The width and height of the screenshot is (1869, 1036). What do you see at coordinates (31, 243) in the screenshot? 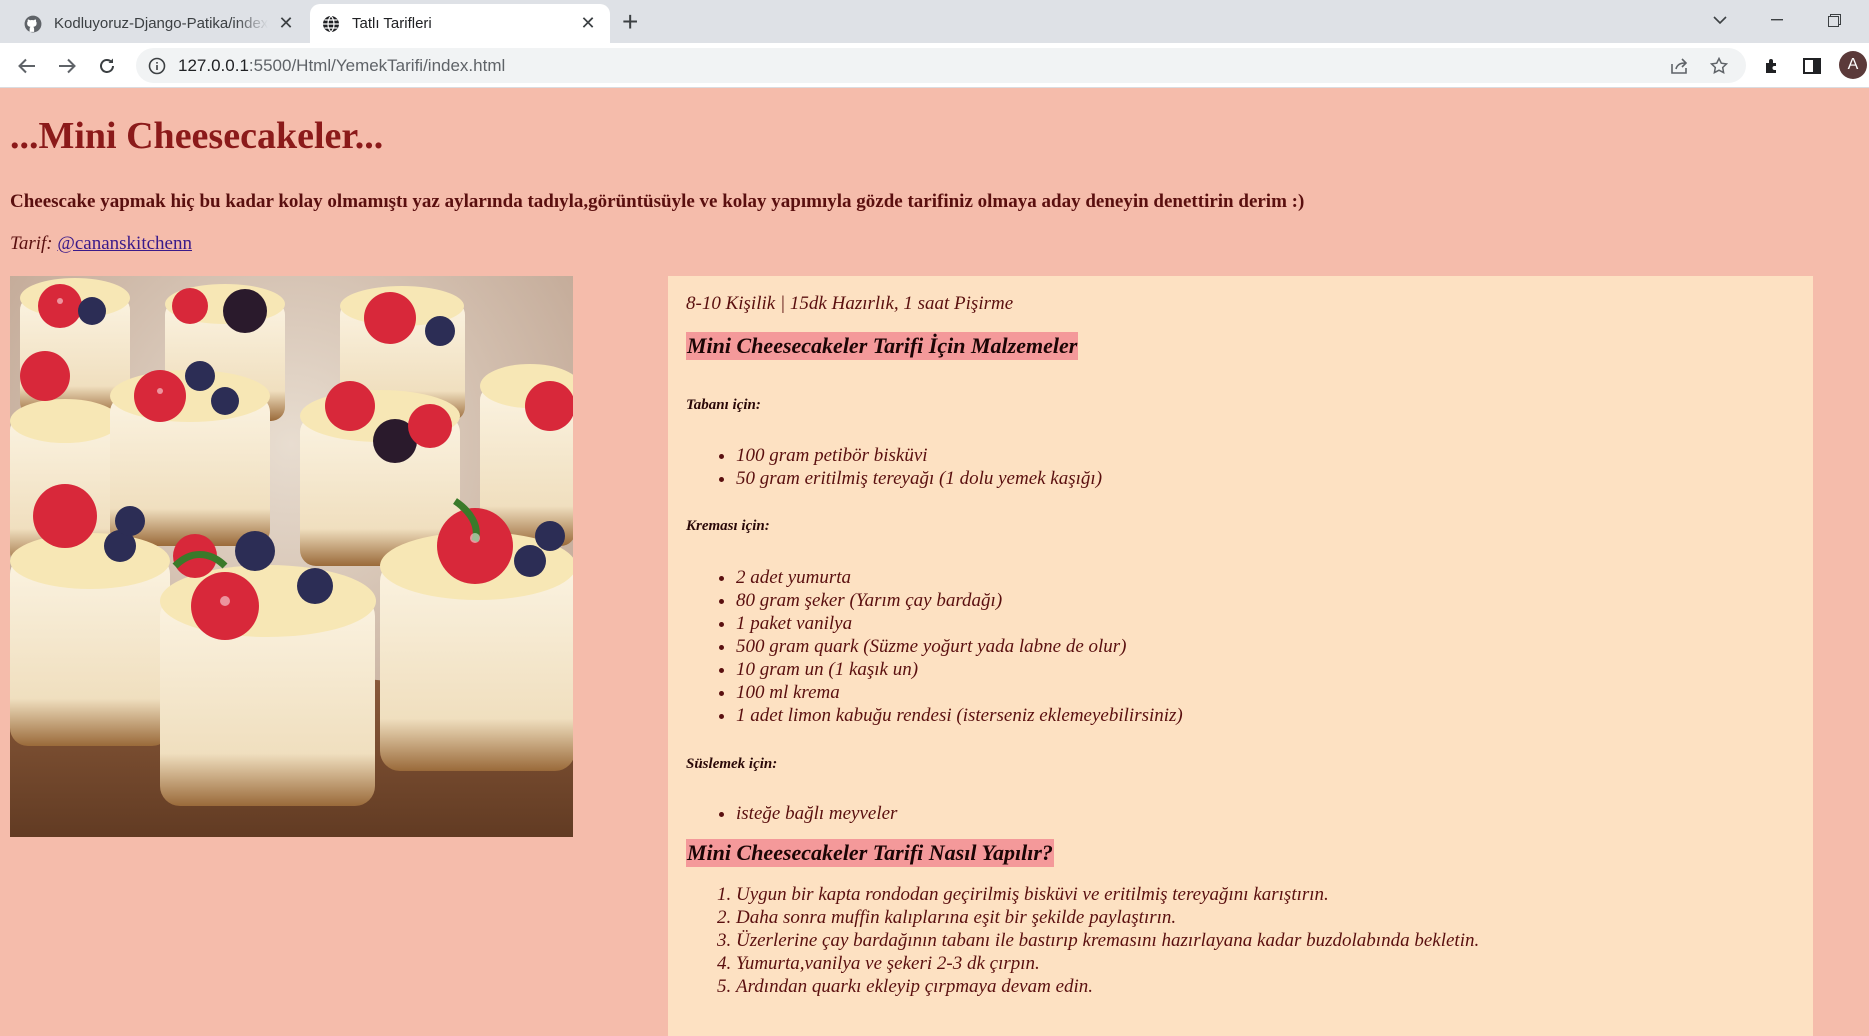
I see `credit-label: Tarif:` at bounding box center [31, 243].